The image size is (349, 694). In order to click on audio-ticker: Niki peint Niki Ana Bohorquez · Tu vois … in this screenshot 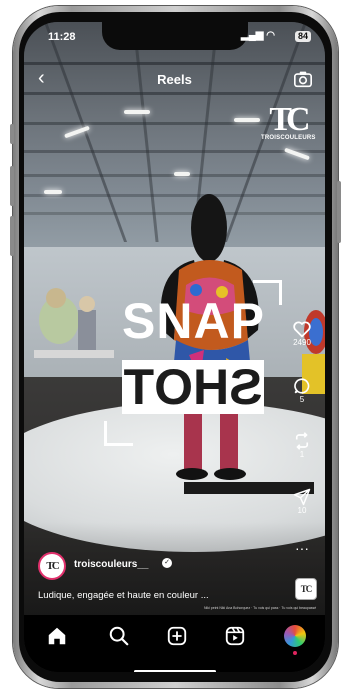, I will do `click(260, 608)`.